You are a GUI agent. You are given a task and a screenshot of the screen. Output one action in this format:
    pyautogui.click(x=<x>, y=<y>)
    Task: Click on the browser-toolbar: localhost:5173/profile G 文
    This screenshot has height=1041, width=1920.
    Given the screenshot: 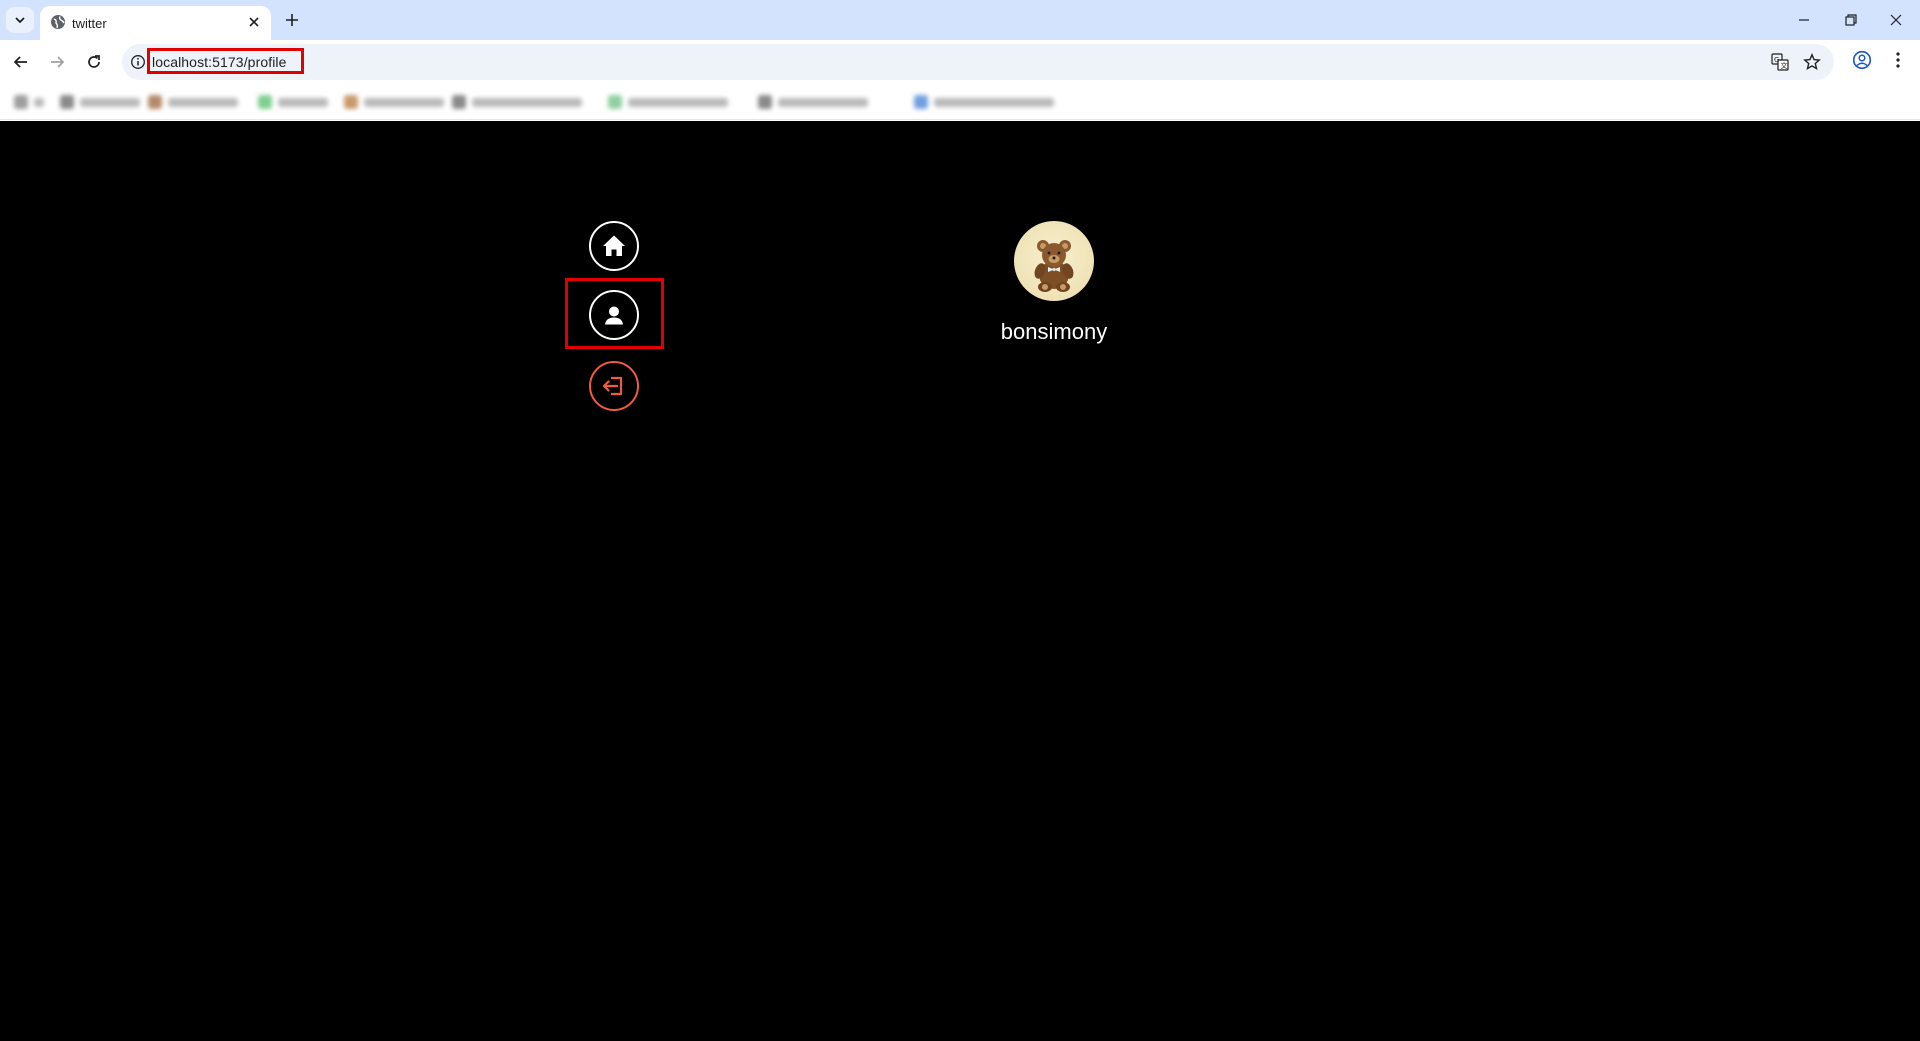 What is the action you would take?
    pyautogui.click(x=960, y=62)
    